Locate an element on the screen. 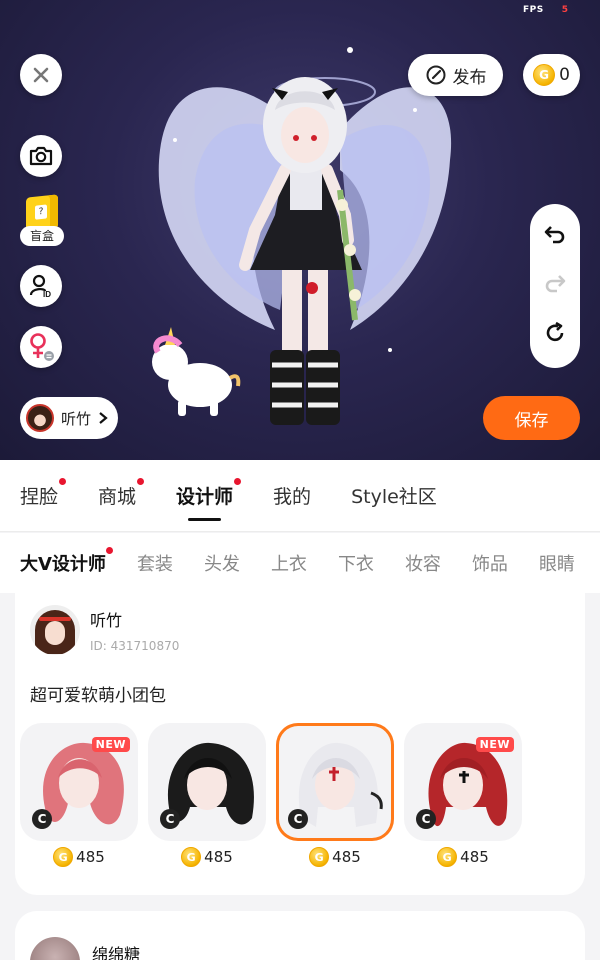 Image resolution: width=600 pixels, height=960 pixels. subtab-top-designers: 大V设计师 is located at coordinates (66, 561).